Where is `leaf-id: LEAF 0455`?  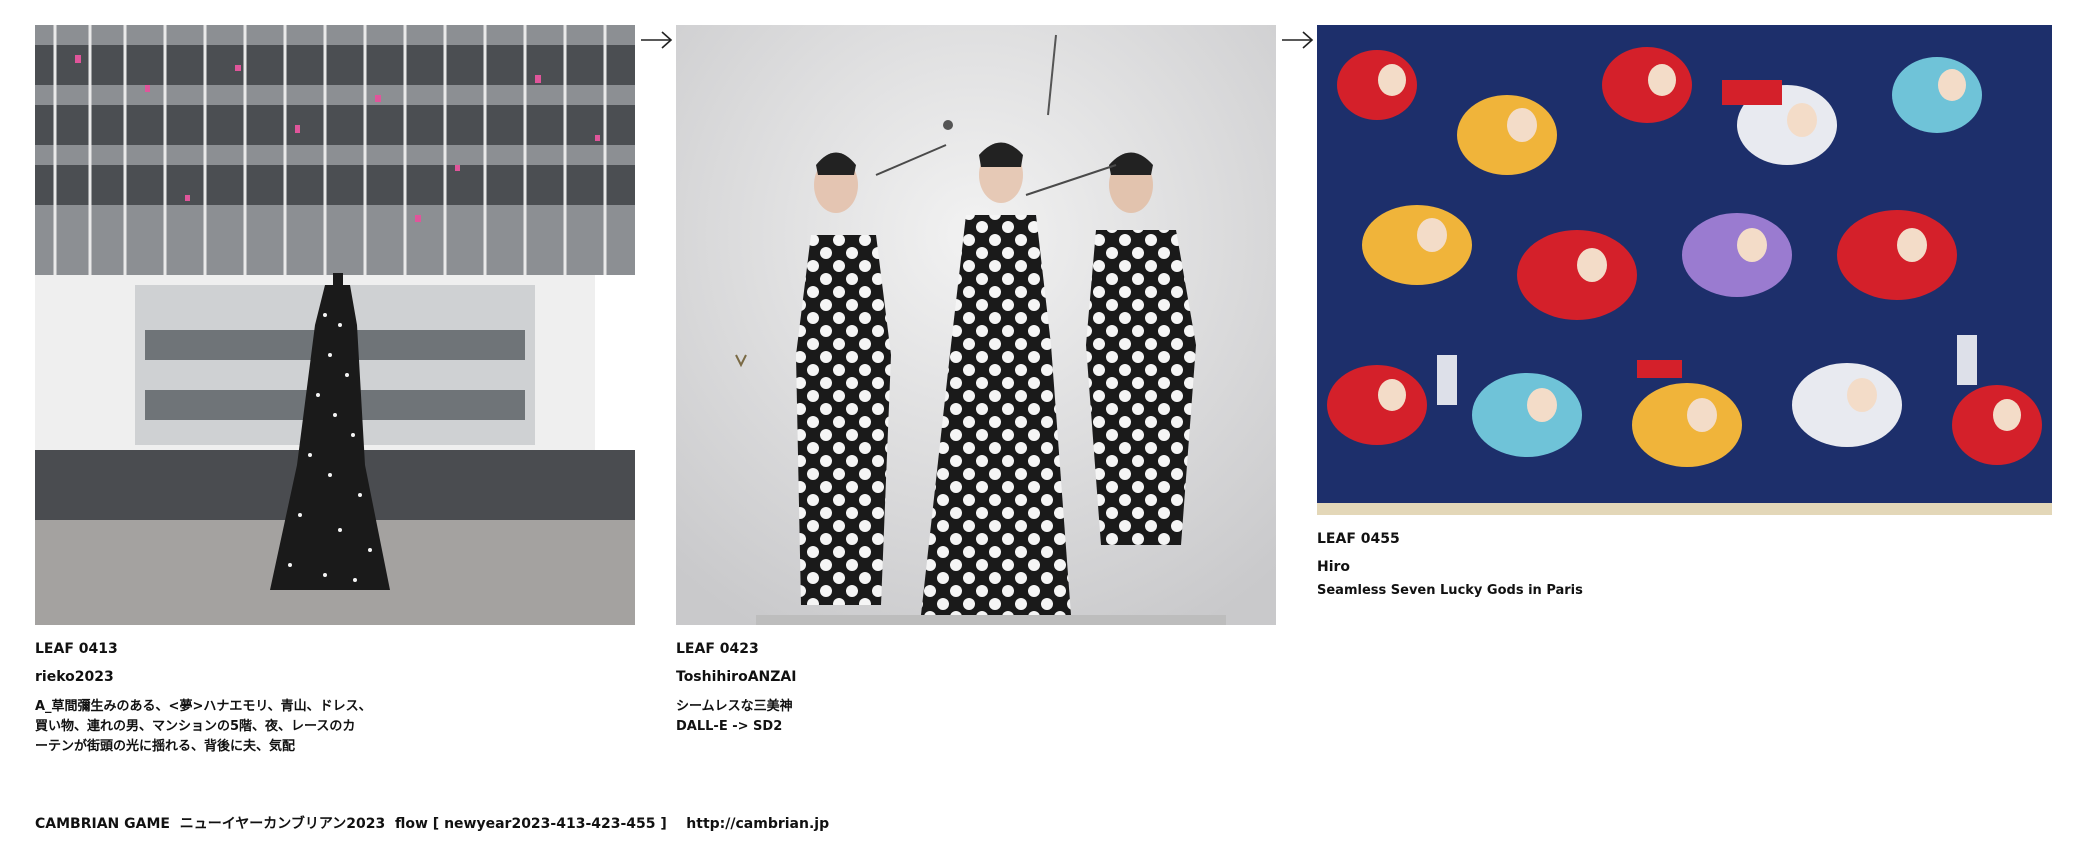
leaf-id: LEAF 0455 is located at coordinates (1684, 539).